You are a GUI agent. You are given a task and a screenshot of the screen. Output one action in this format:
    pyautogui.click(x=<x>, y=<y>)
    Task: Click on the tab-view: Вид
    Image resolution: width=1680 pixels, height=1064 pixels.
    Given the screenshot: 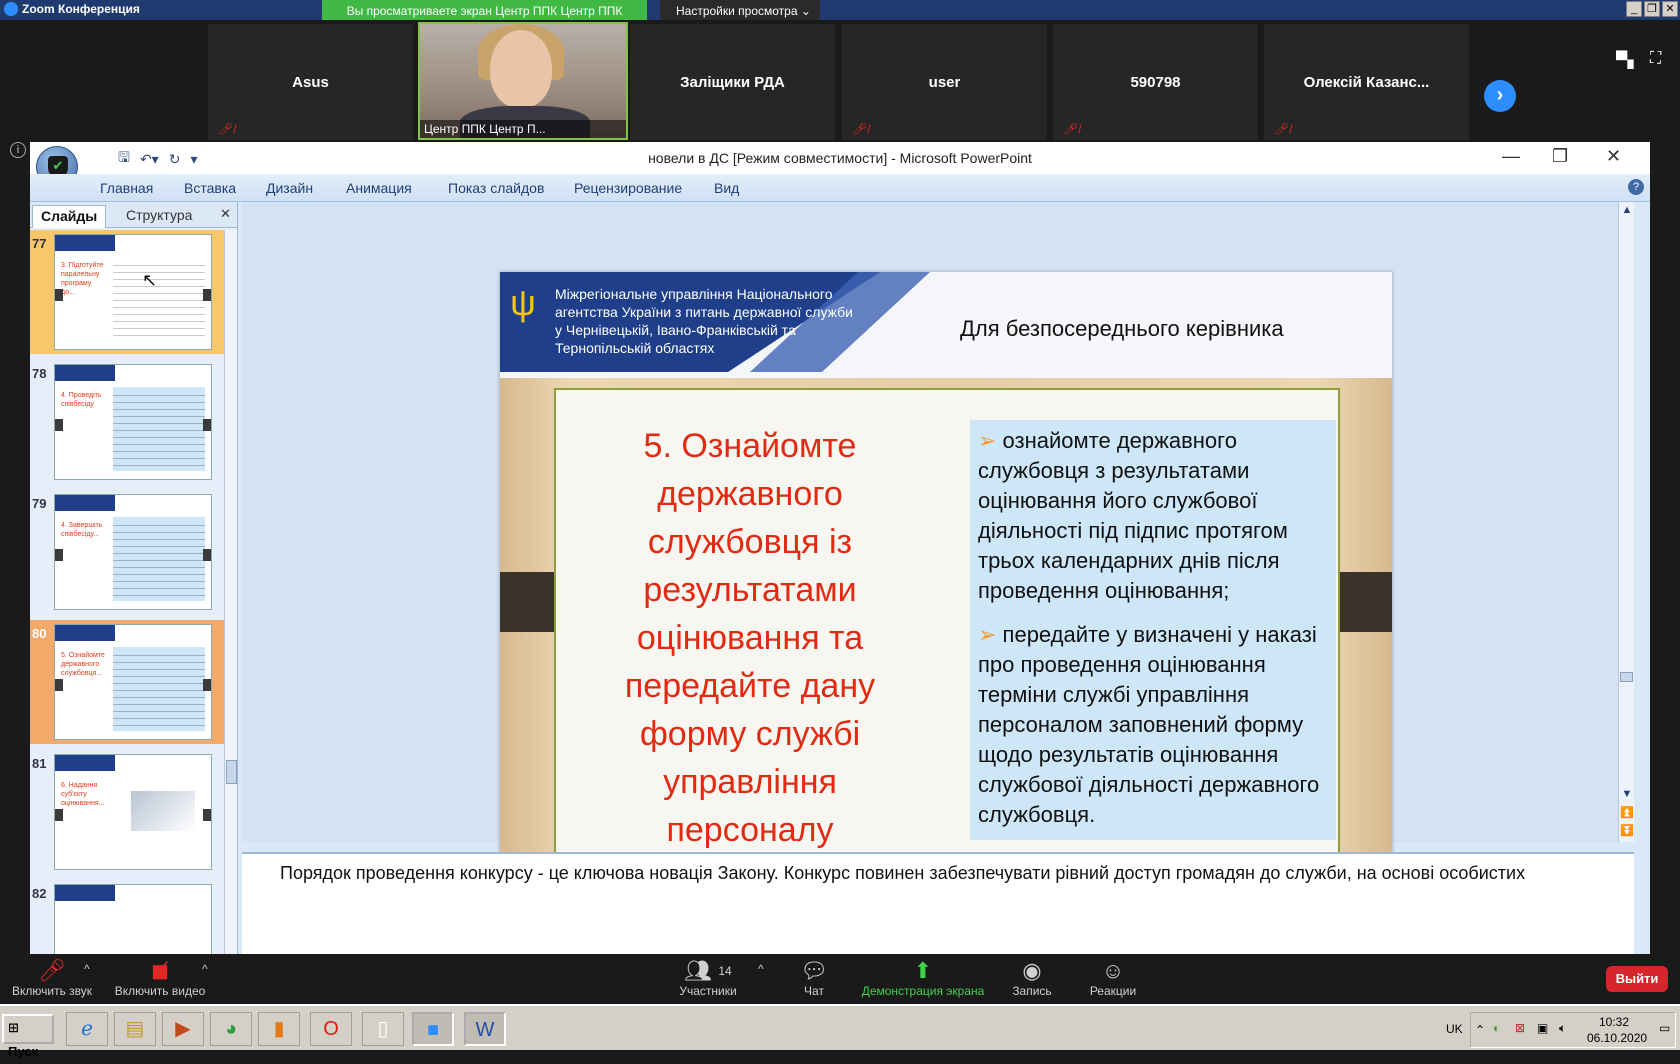 What is the action you would take?
    pyautogui.click(x=726, y=188)
    